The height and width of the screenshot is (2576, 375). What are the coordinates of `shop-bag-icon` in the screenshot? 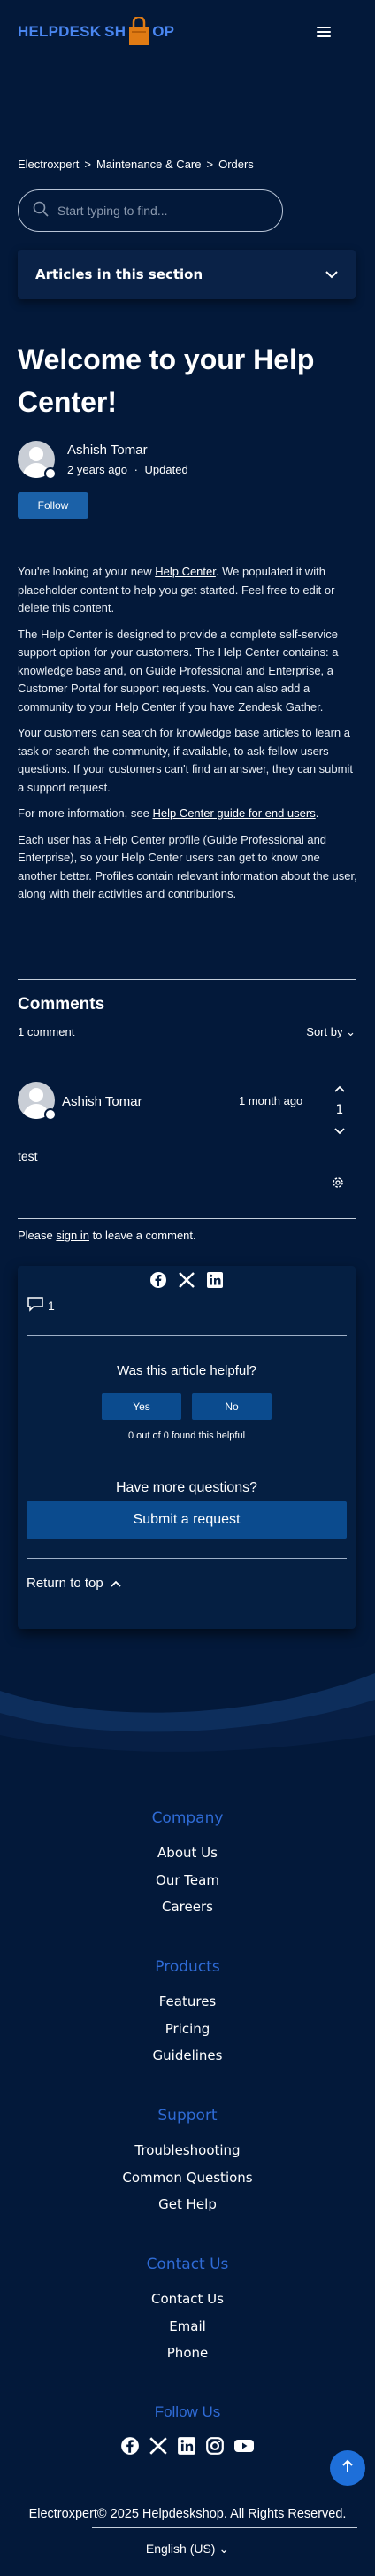 It's located at (139, 31).